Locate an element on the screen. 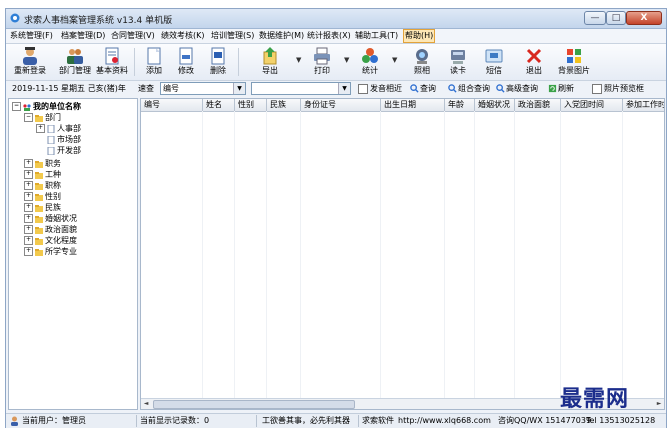 This screenshot has height=430, width=672. basic-info-button: 基本资料 is located at coordinates (112, 62).